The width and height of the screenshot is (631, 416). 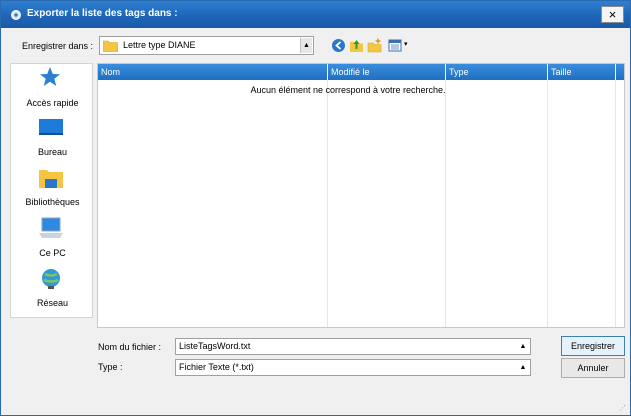 What do you see at coordinates (52, 152) in the screenshot?
I see `place-label: Bureau` at bounding box center [52, 152].